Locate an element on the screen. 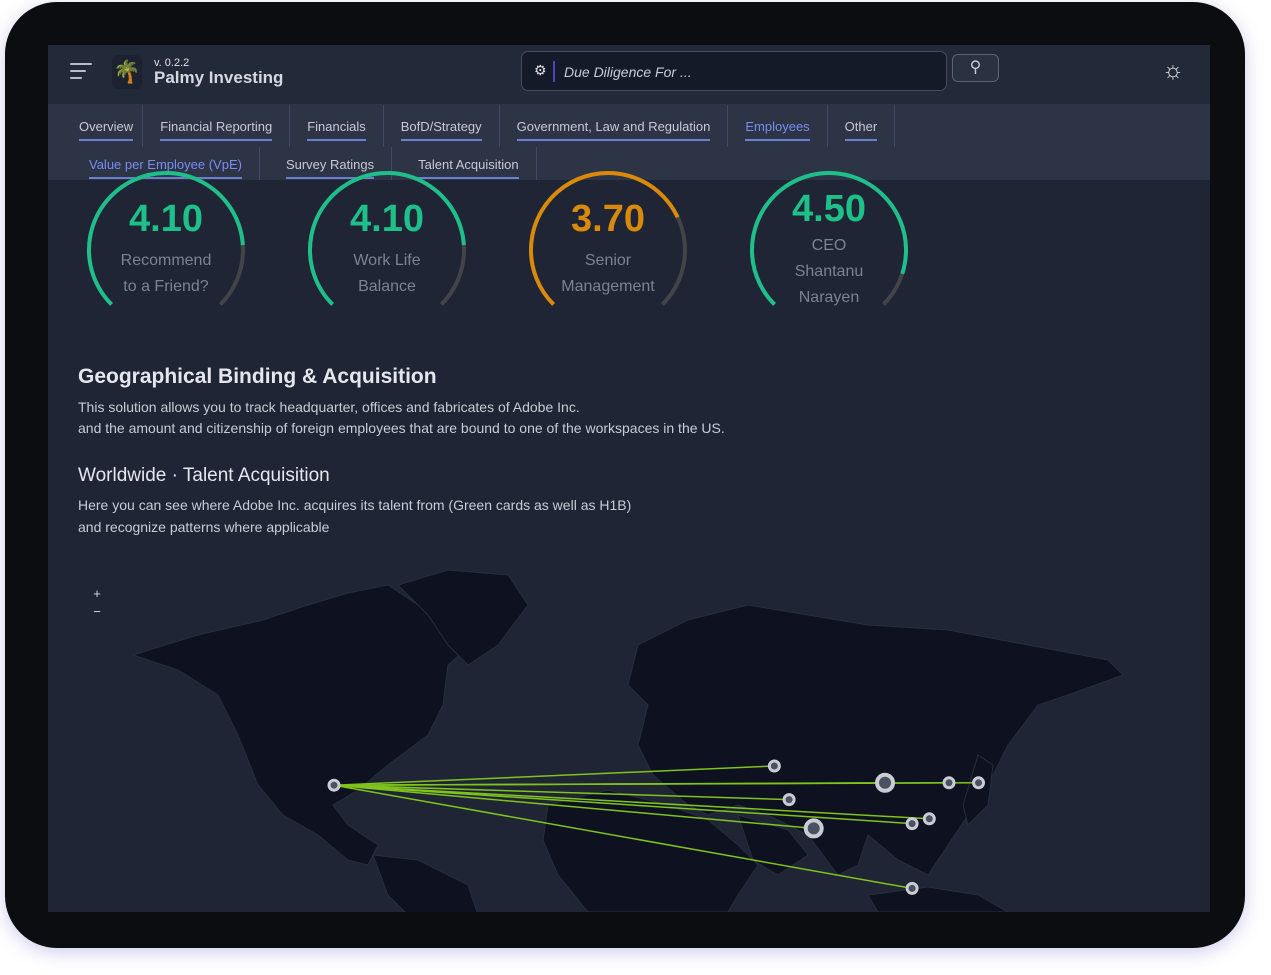 This screenshot has height=975, width=1271. south-america is located at coordinates (425, 883).